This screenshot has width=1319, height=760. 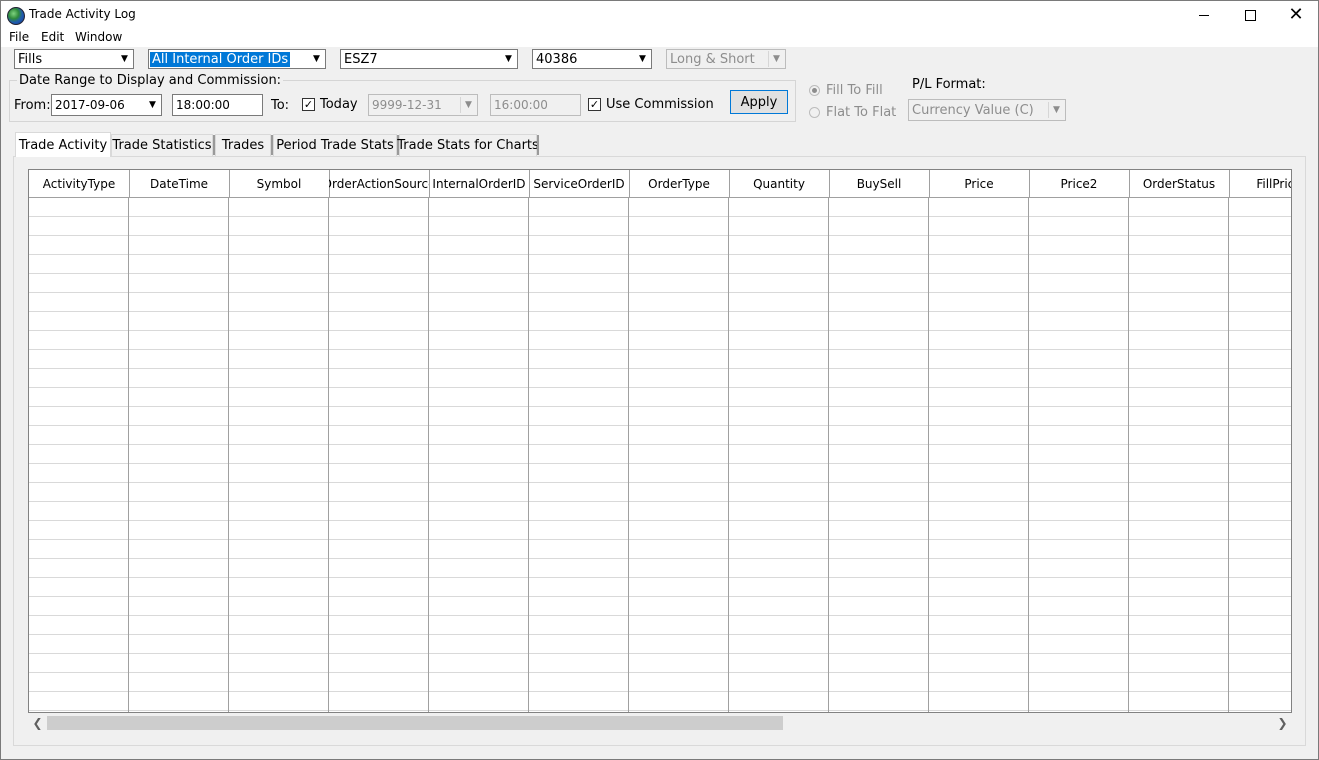 What do you see at coordinates (468, 145) in the screenshot?
I see `tab-trade-stats-for-charts: Trade Stats for Charts` at bounding box center [468, 145].